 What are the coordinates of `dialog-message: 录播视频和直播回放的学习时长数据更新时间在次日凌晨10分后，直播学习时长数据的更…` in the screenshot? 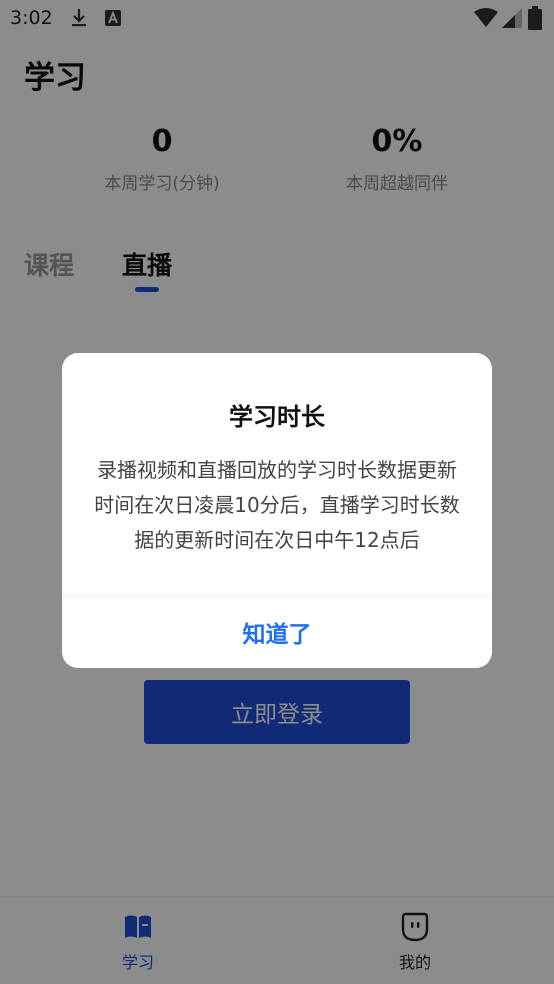 It's located at (277, 505).